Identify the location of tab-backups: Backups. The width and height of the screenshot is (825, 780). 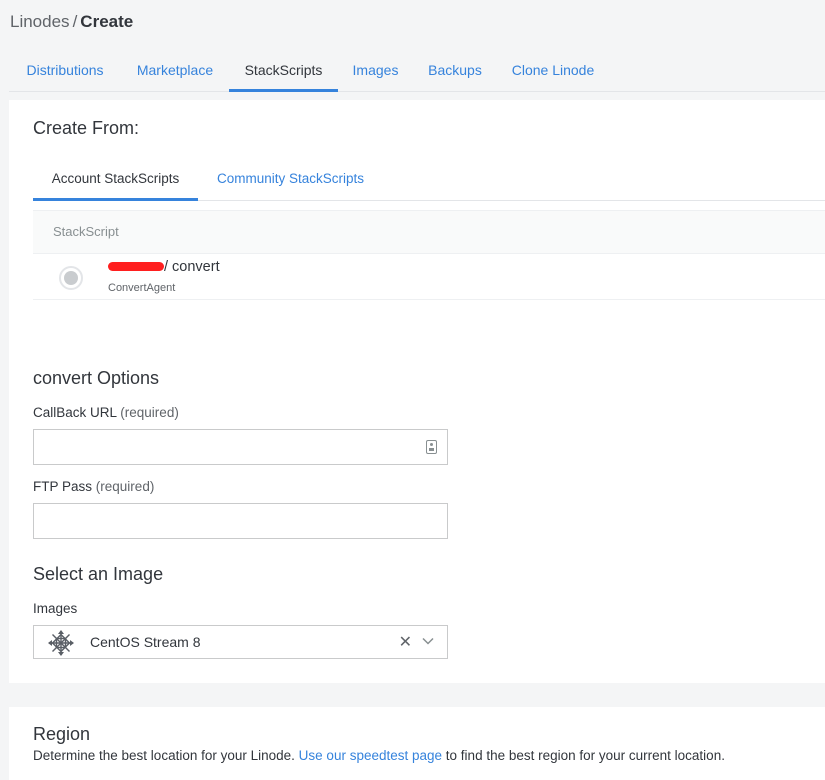
(455, 72).